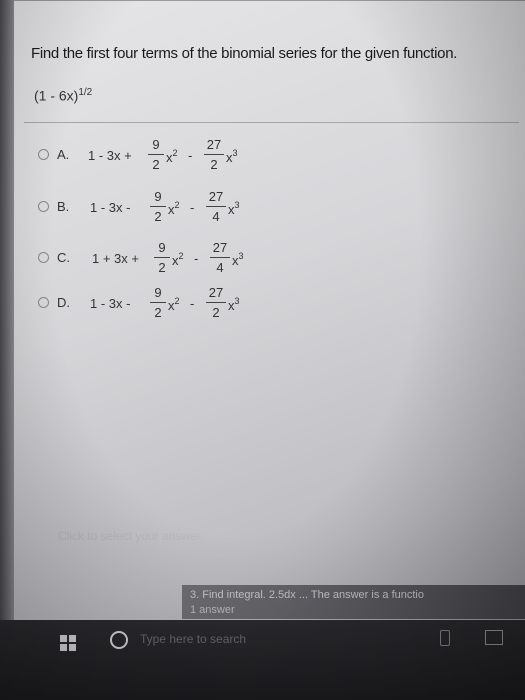 Image resolution: width=525 pixels, height=700 pixels. What do you see at coordinates (240, 639) in the screenshot?
I see `taskbar-search-input` at bounding box center [240, 639].